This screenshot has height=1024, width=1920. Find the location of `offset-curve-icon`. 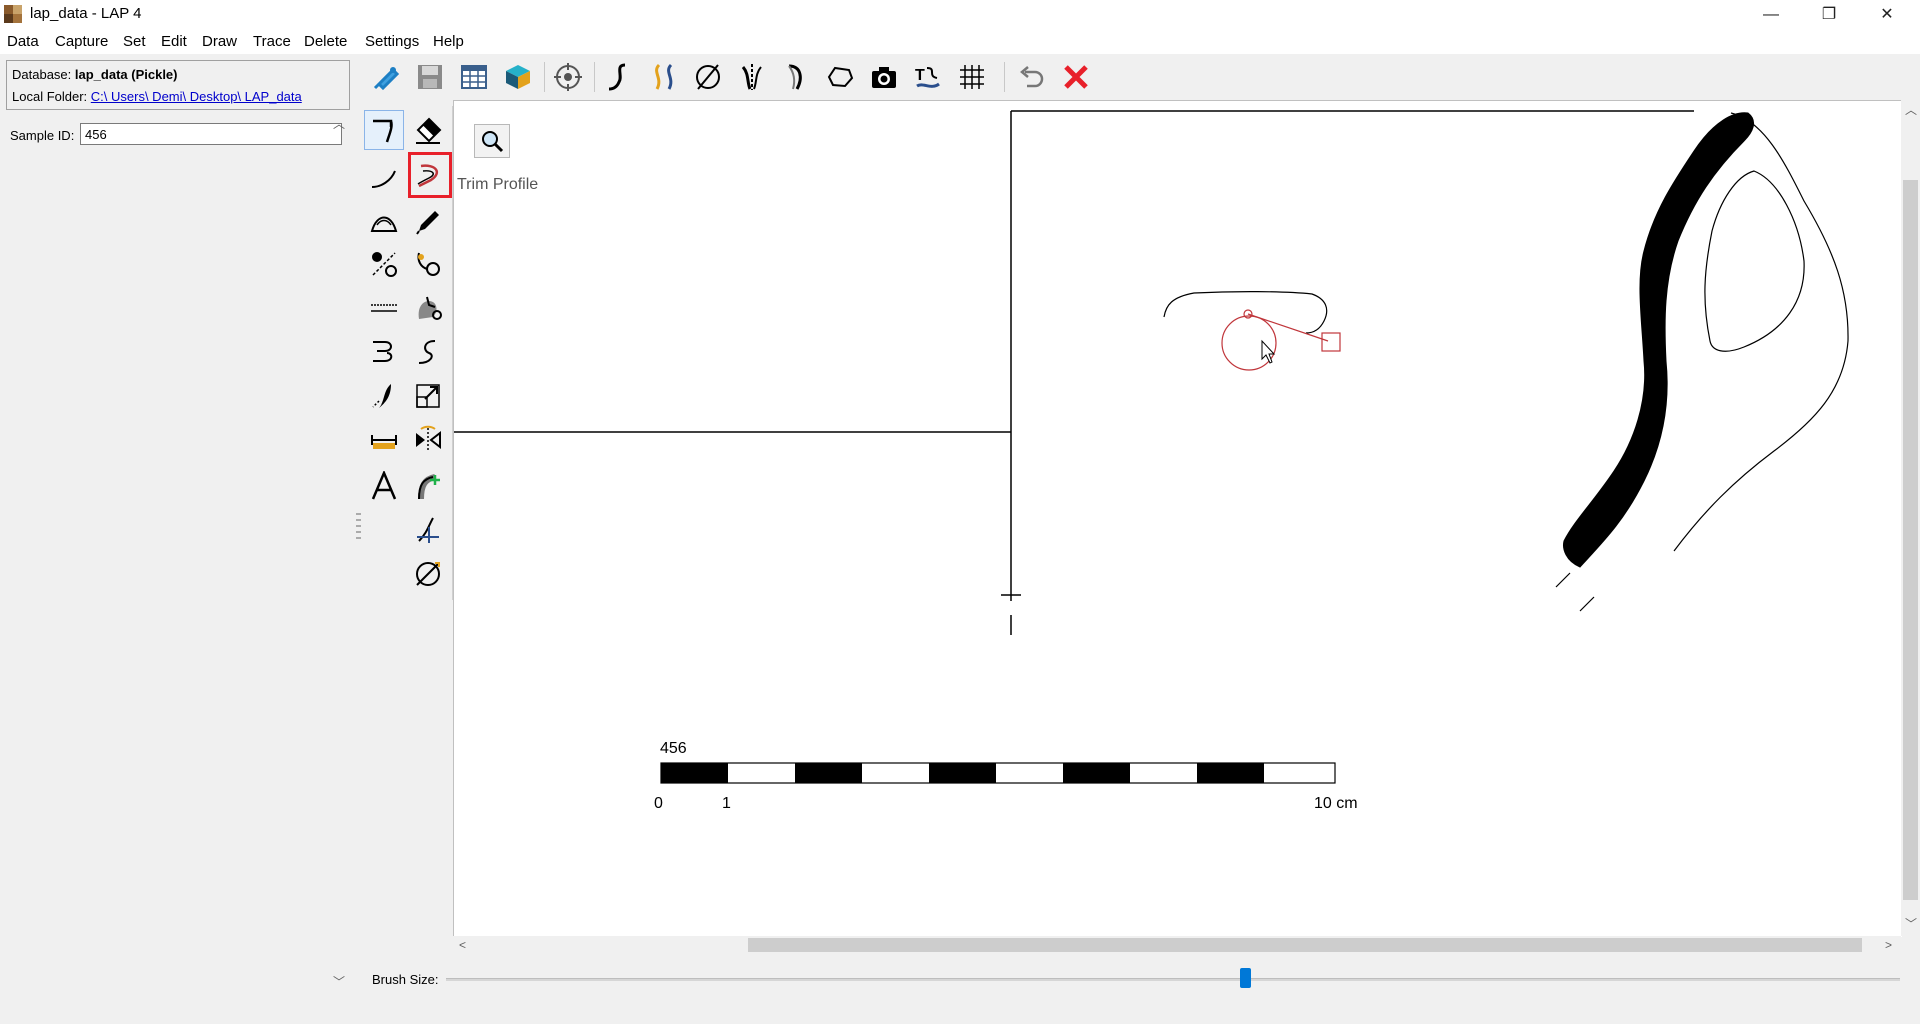

offset-curve-icon is located at coordinates (384, 352).